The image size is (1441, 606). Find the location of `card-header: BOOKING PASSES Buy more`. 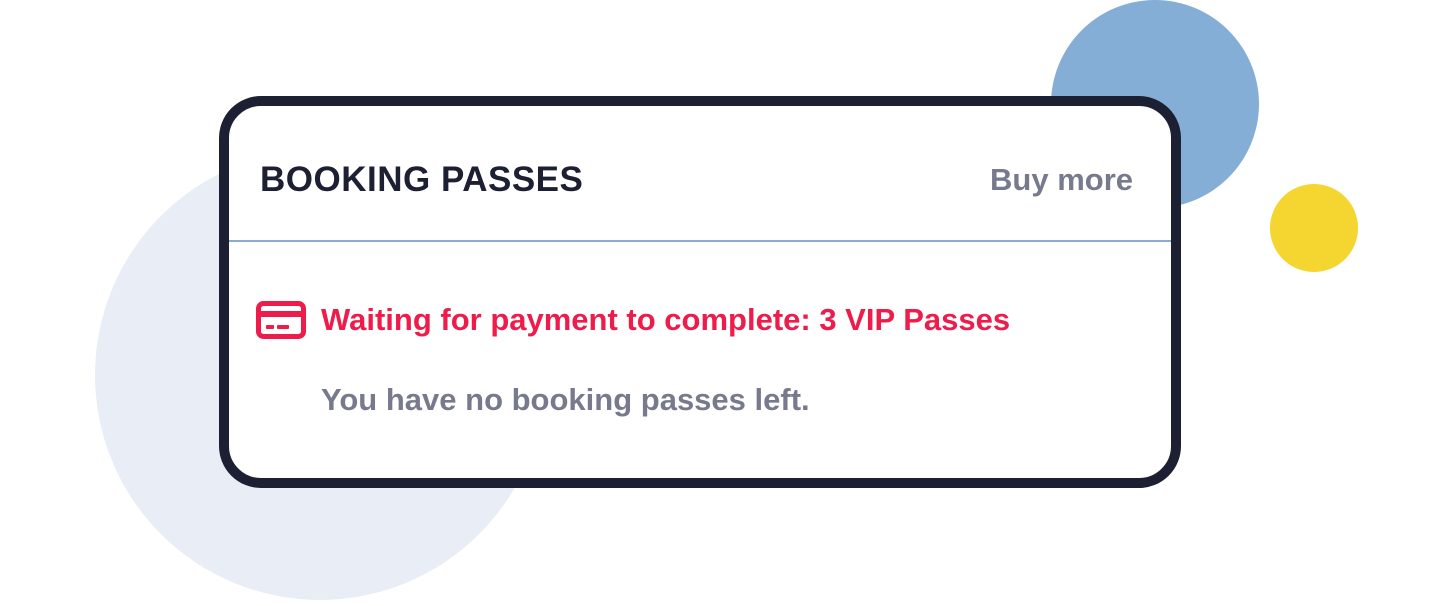

card-header: BOOKING PASSES Buy more is located at coordinates (700, 174).